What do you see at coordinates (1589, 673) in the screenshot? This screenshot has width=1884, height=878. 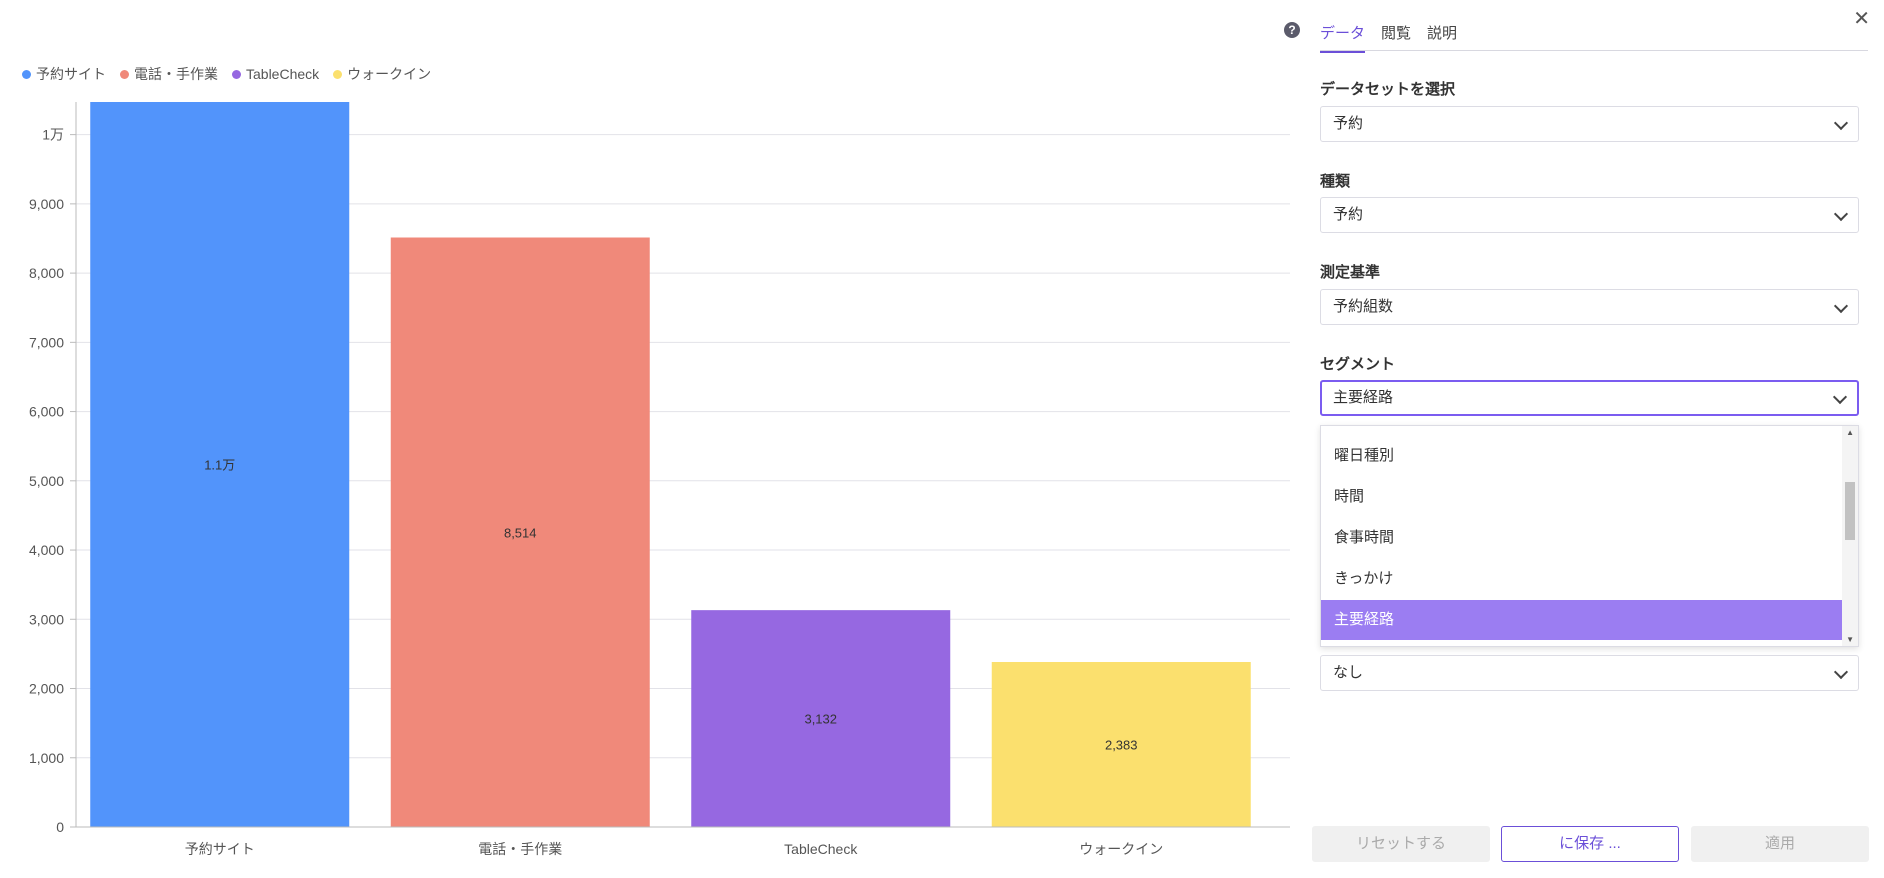 I see `second-segment-select: なし` at bounding box center [1589, 673].